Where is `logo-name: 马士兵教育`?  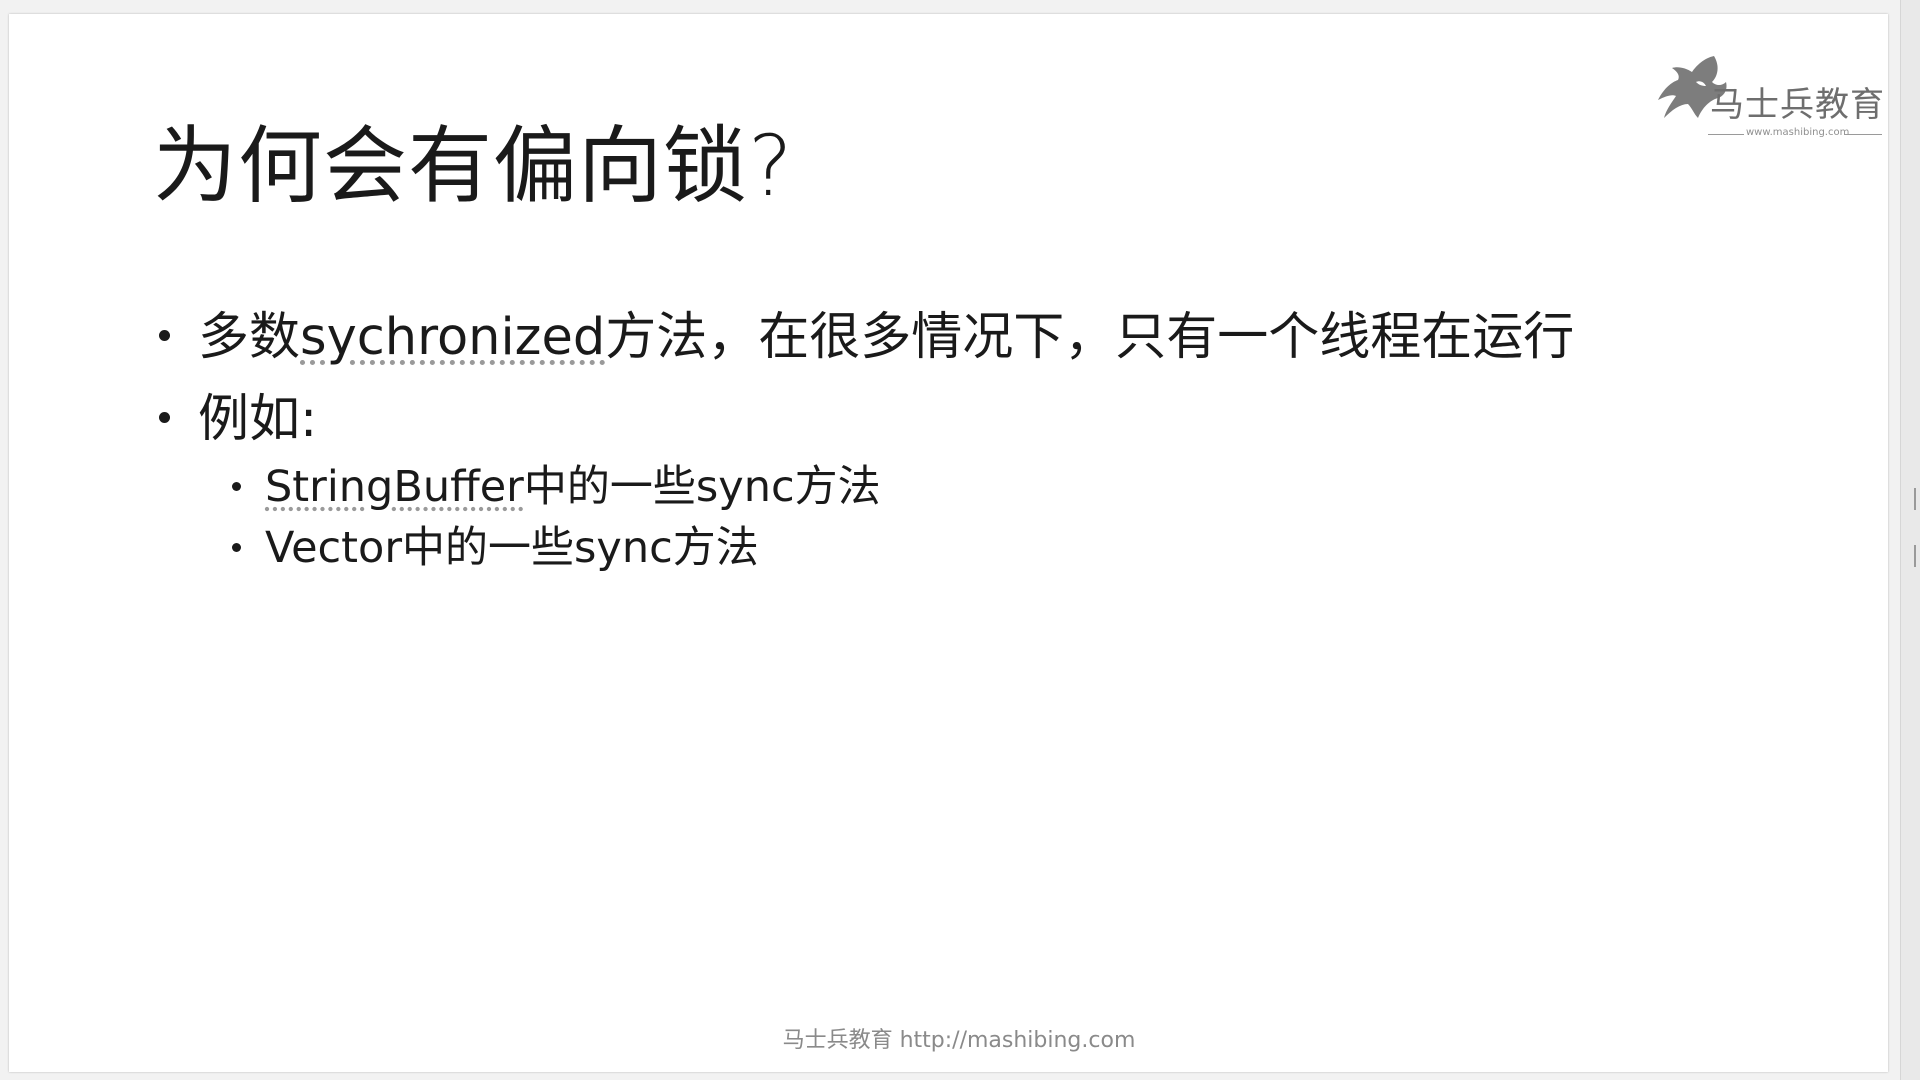 logo-name: 马士兵教育 is located at coordinates (1797, 105).